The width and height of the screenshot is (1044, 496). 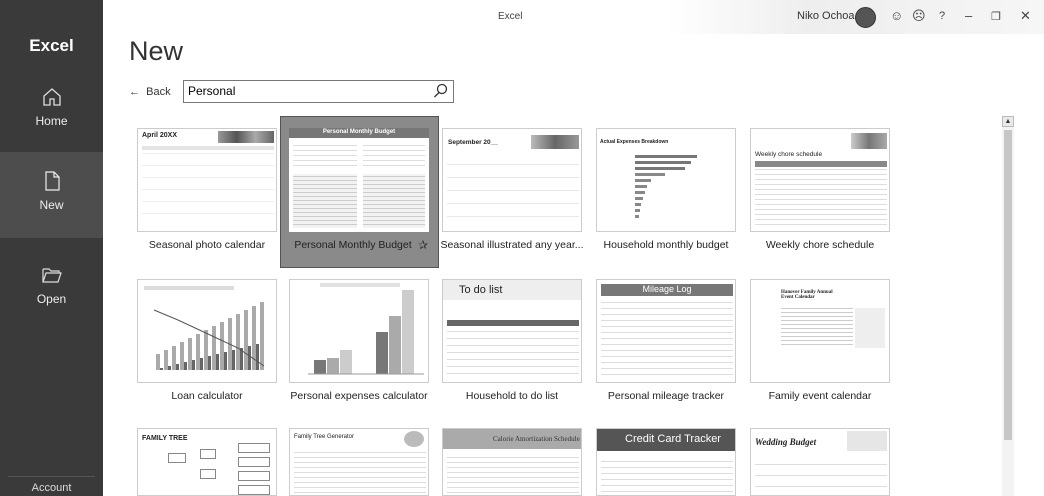 What do you see at coordinates (1008, 121) in the screenshot?
I see `scroll-up-button: ▲` at bounding box center [1008, 121].